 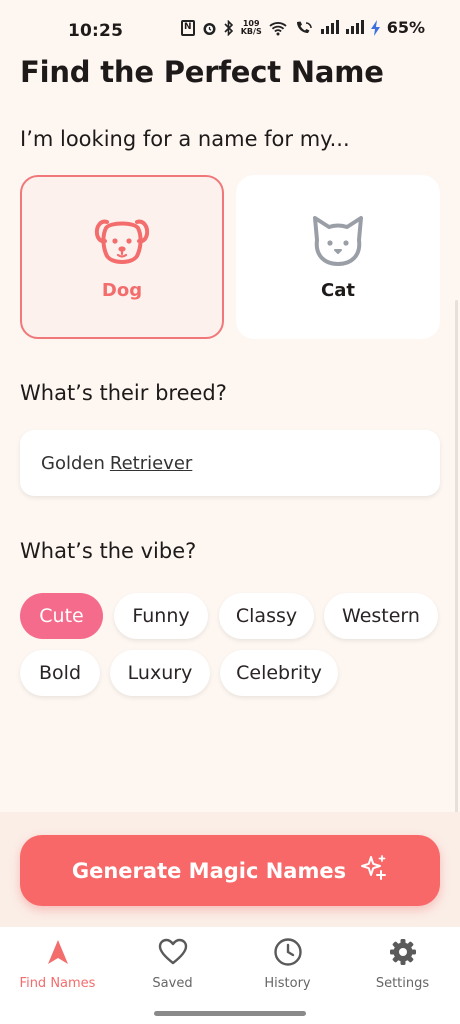 I want to click on nfc-icon: N, so click(x=187, y=27).